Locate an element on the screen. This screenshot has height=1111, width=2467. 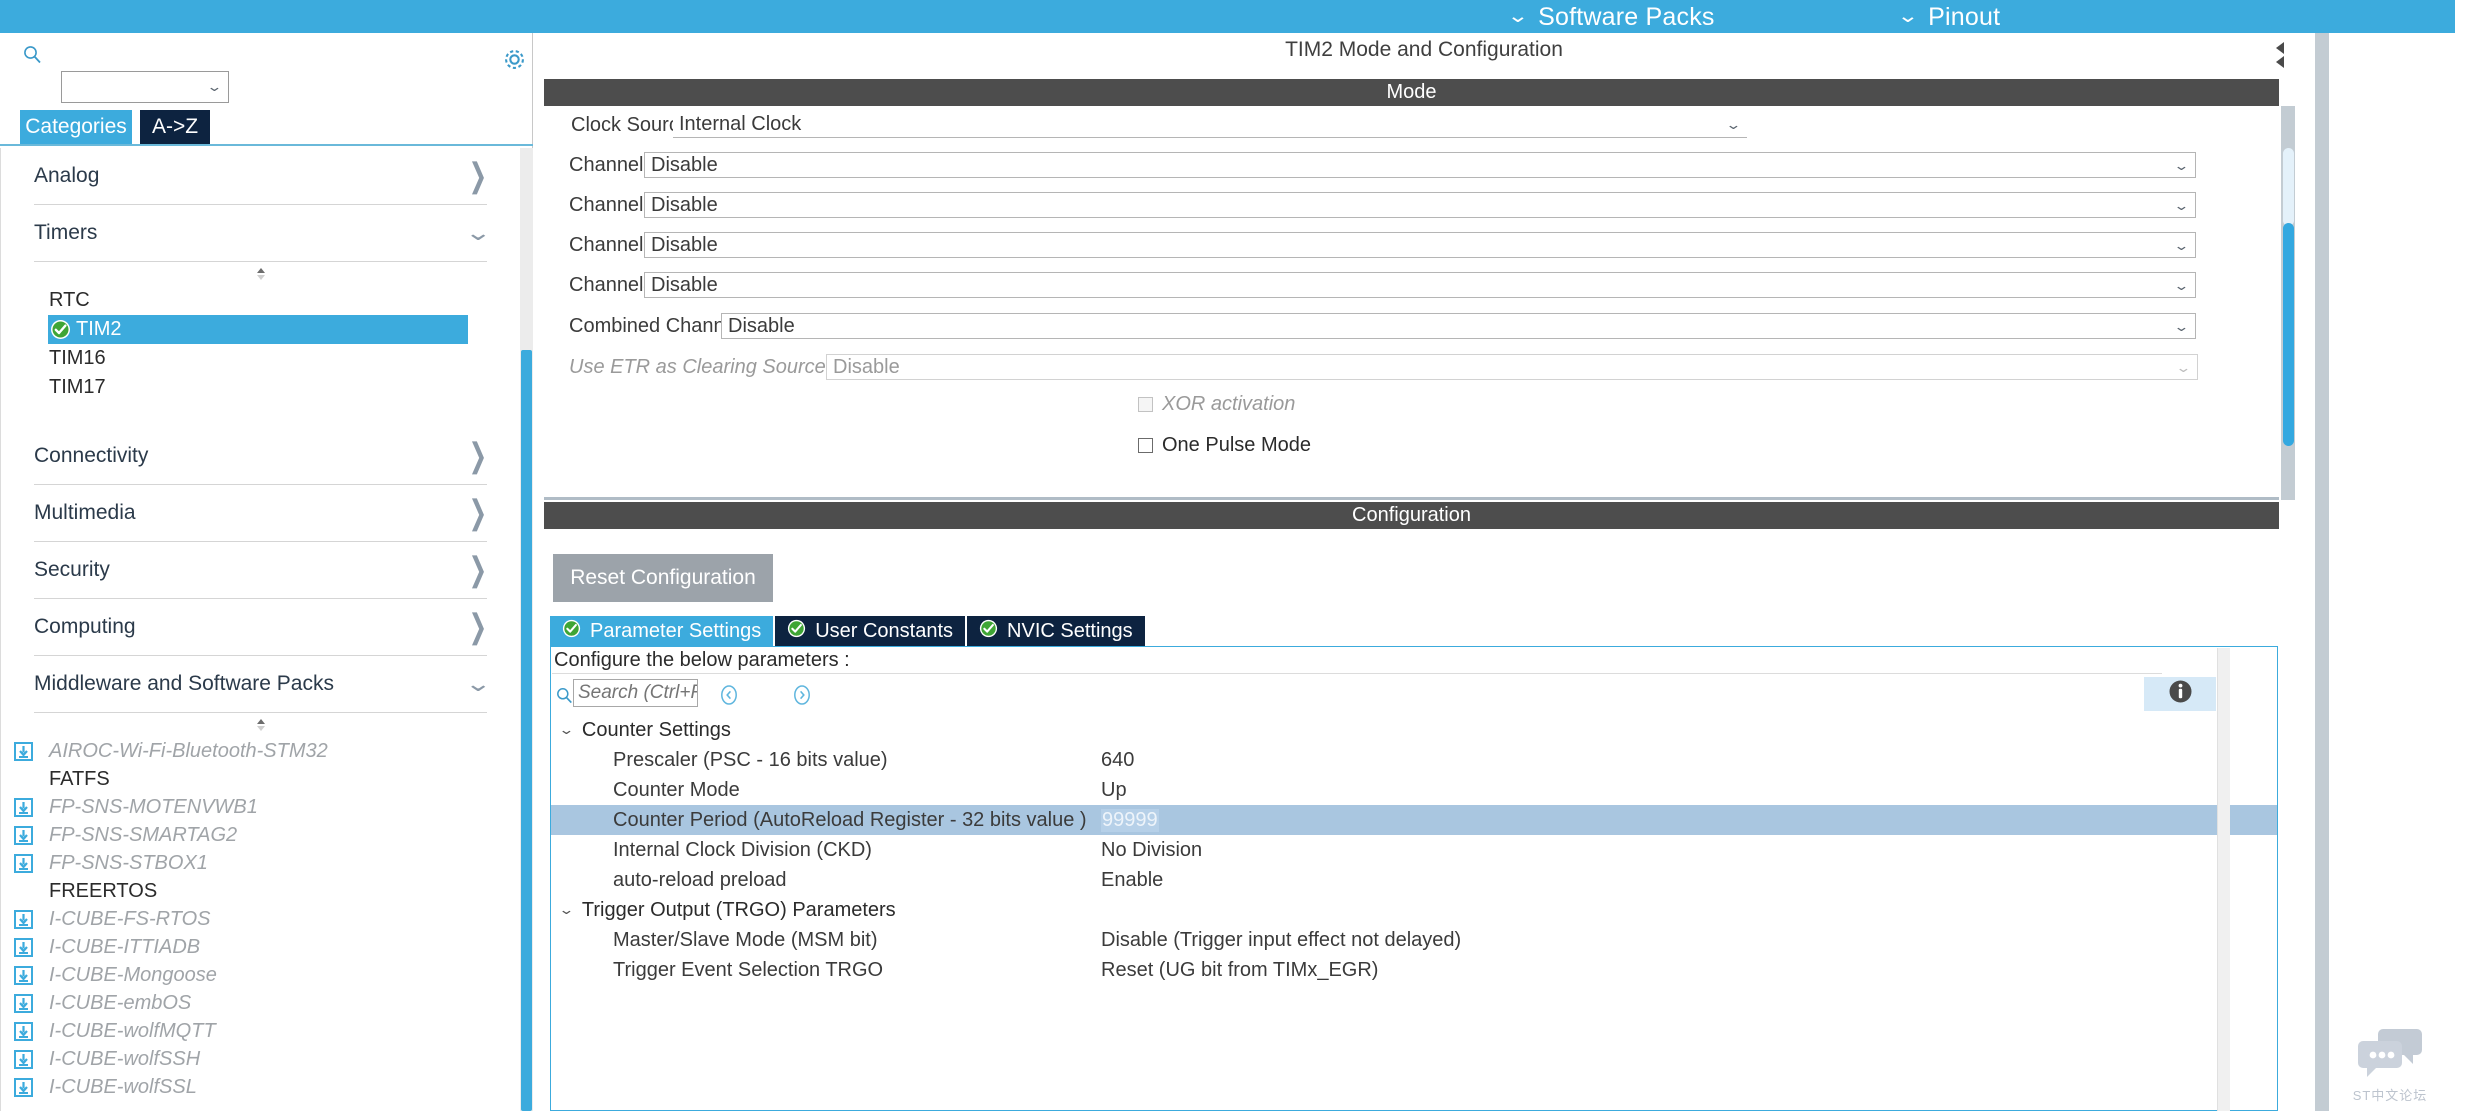
mode-scrollbar-thumb is located at coordinates (2288, 334).